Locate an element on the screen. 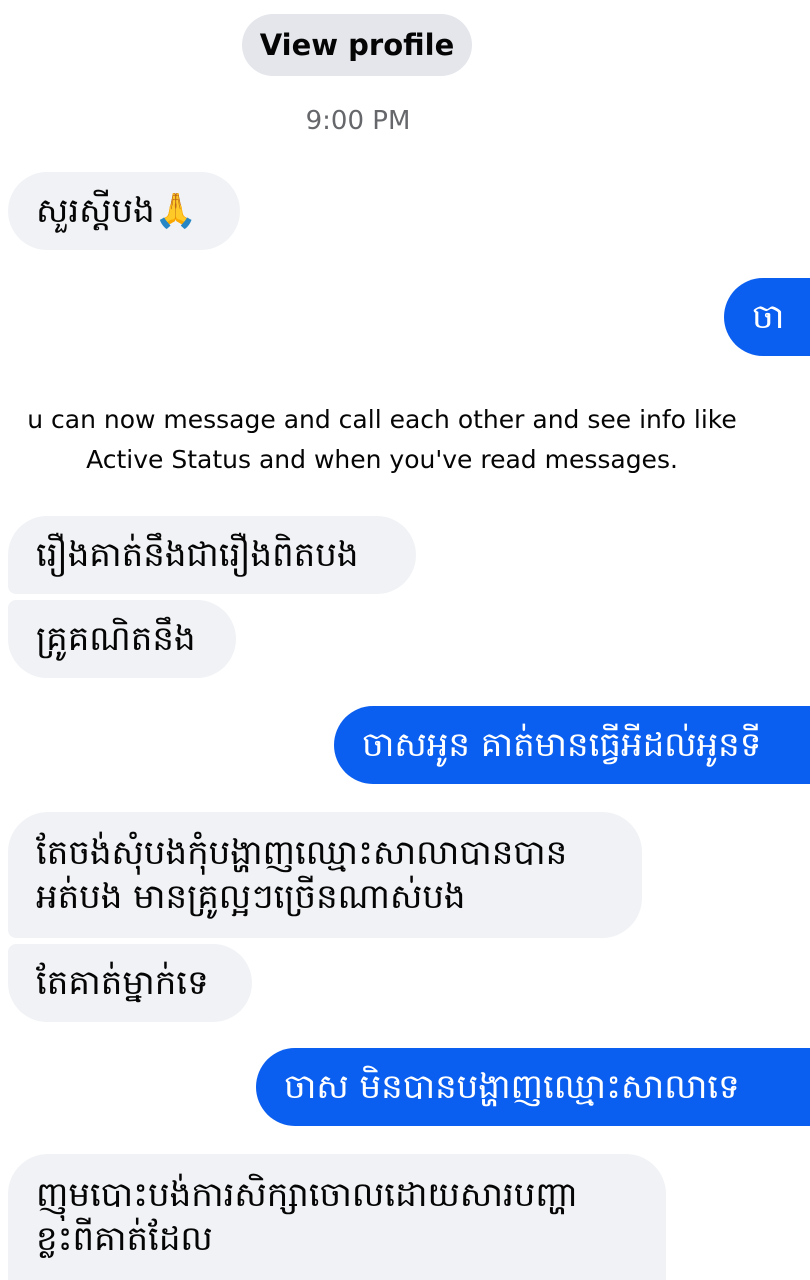 Image resolution: width=810 pixels, height=1280 pixels. outgoing-message: ចាសអូន គាត់មានធ្វើអីដល់អូនទី is located at coordinates (572, 745).